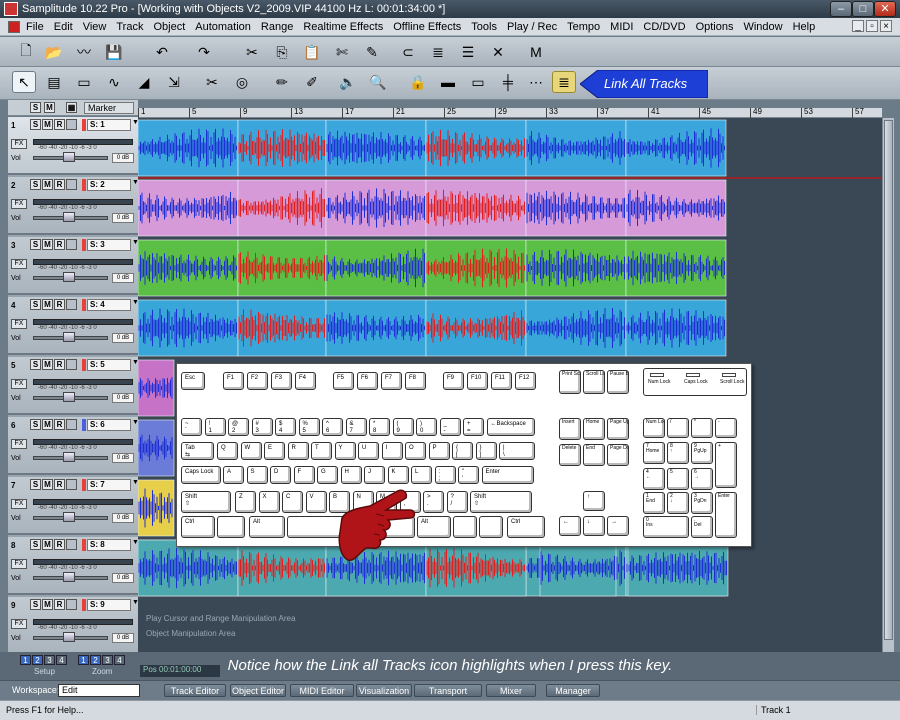  I want to click on menu-cd-dvd: CD/DVD, so click(664, 27).